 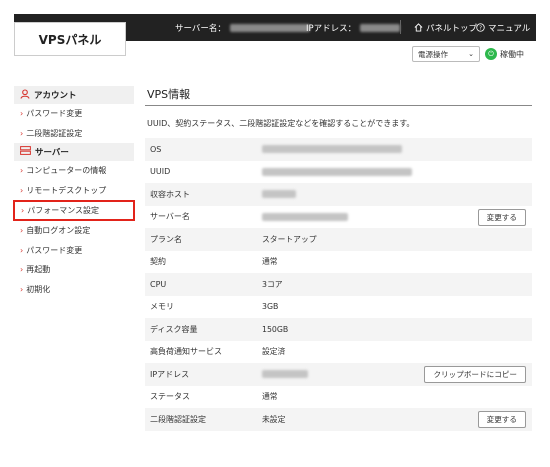 What do you see at coordinates (200, 28) in the screenshot?
I see `server-name-label: サーバー名：` at bounding box center [200, 28].